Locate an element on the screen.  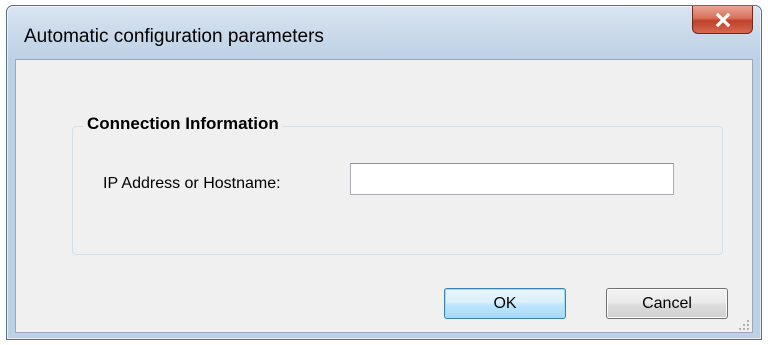
ip-address-input is located at coordinates (512, 179).